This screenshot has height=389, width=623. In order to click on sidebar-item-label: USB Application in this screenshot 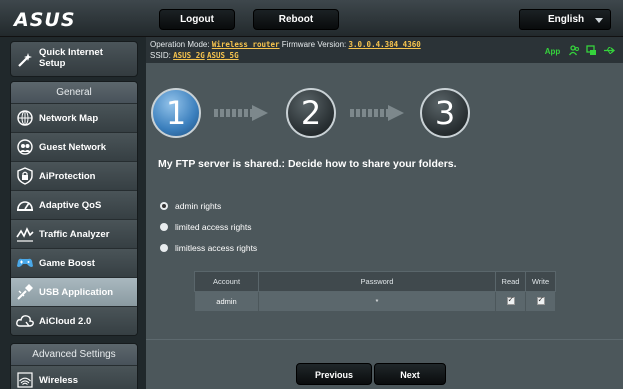, I will do `click(76, 292)`.